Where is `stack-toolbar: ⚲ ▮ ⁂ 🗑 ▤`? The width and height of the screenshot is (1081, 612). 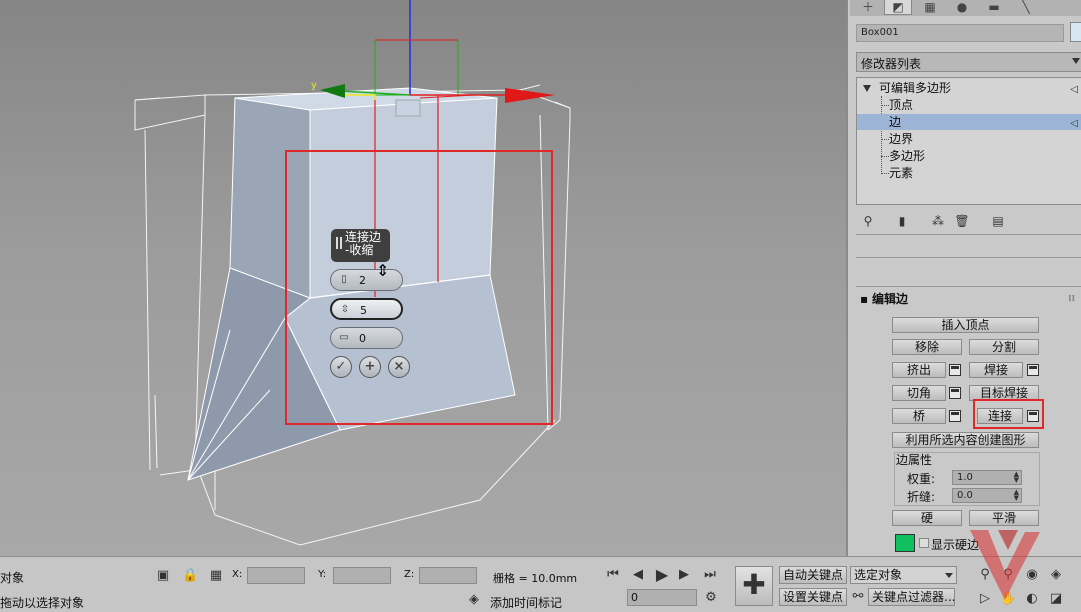
stack-toolbar: ⚲ ▮ ⁂ 🗑 ▤ is located at coordinates (968, 222).